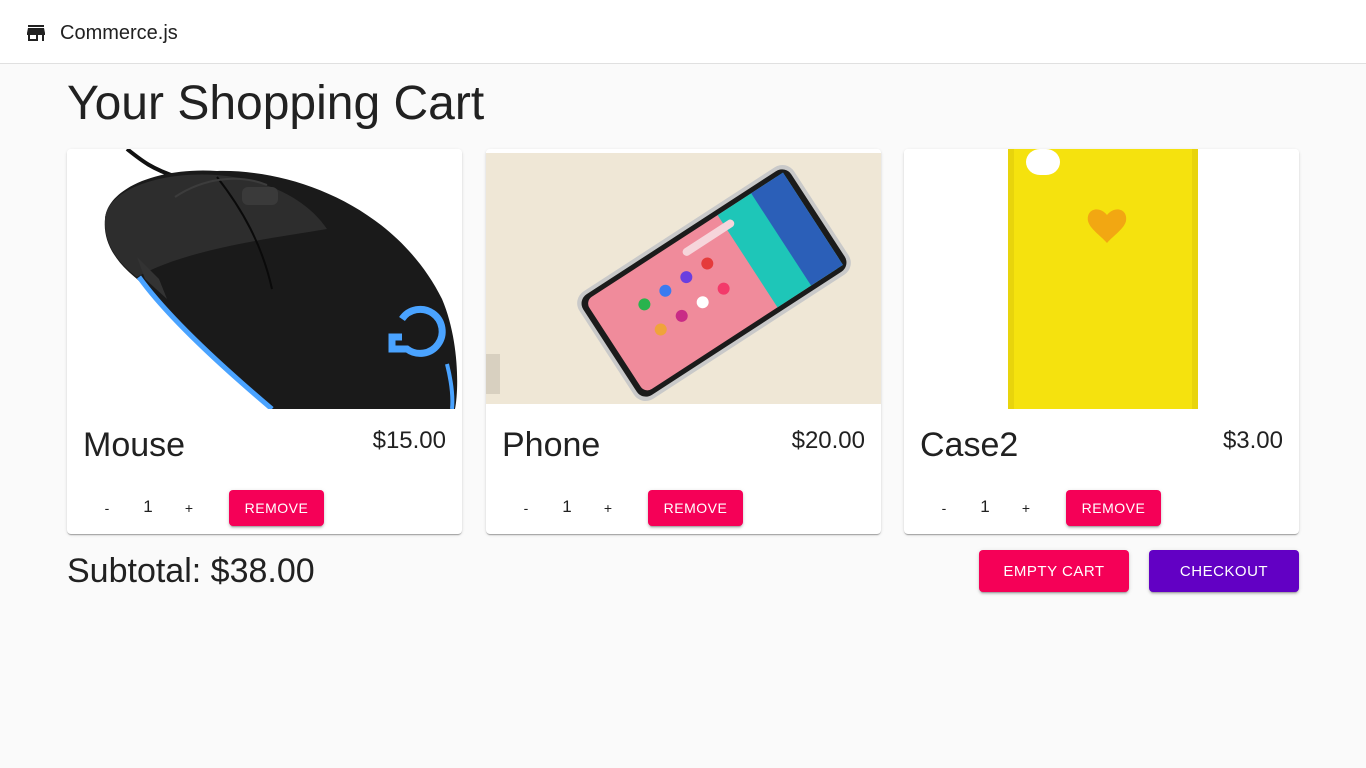  I want to click on cart-item-card: Case2 $3.00 - 1 + REMOVE, so click(1101, 341).